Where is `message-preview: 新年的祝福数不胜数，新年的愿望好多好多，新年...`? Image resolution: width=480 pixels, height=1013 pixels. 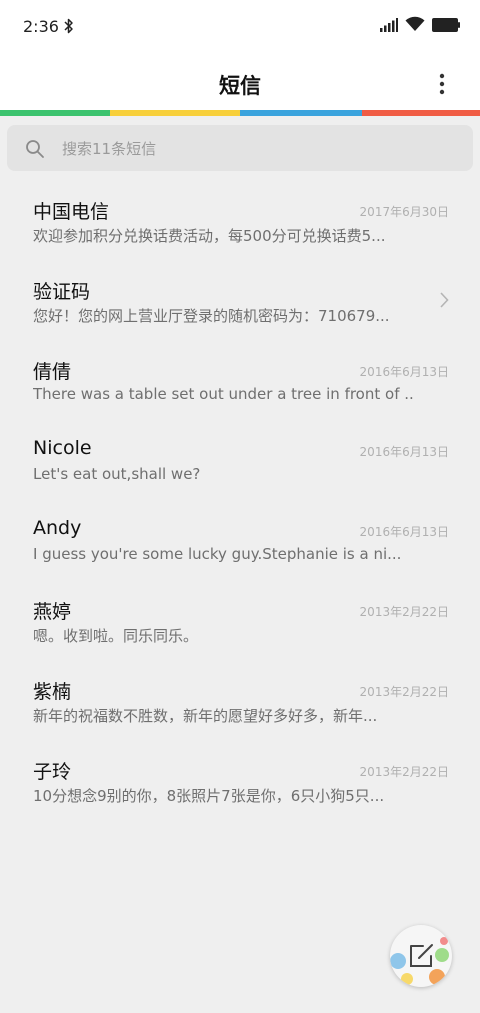
message-preview: 新年的祝福数不胜数，新年的愿望好多好多，新年... is located at coordinates (205, 716).